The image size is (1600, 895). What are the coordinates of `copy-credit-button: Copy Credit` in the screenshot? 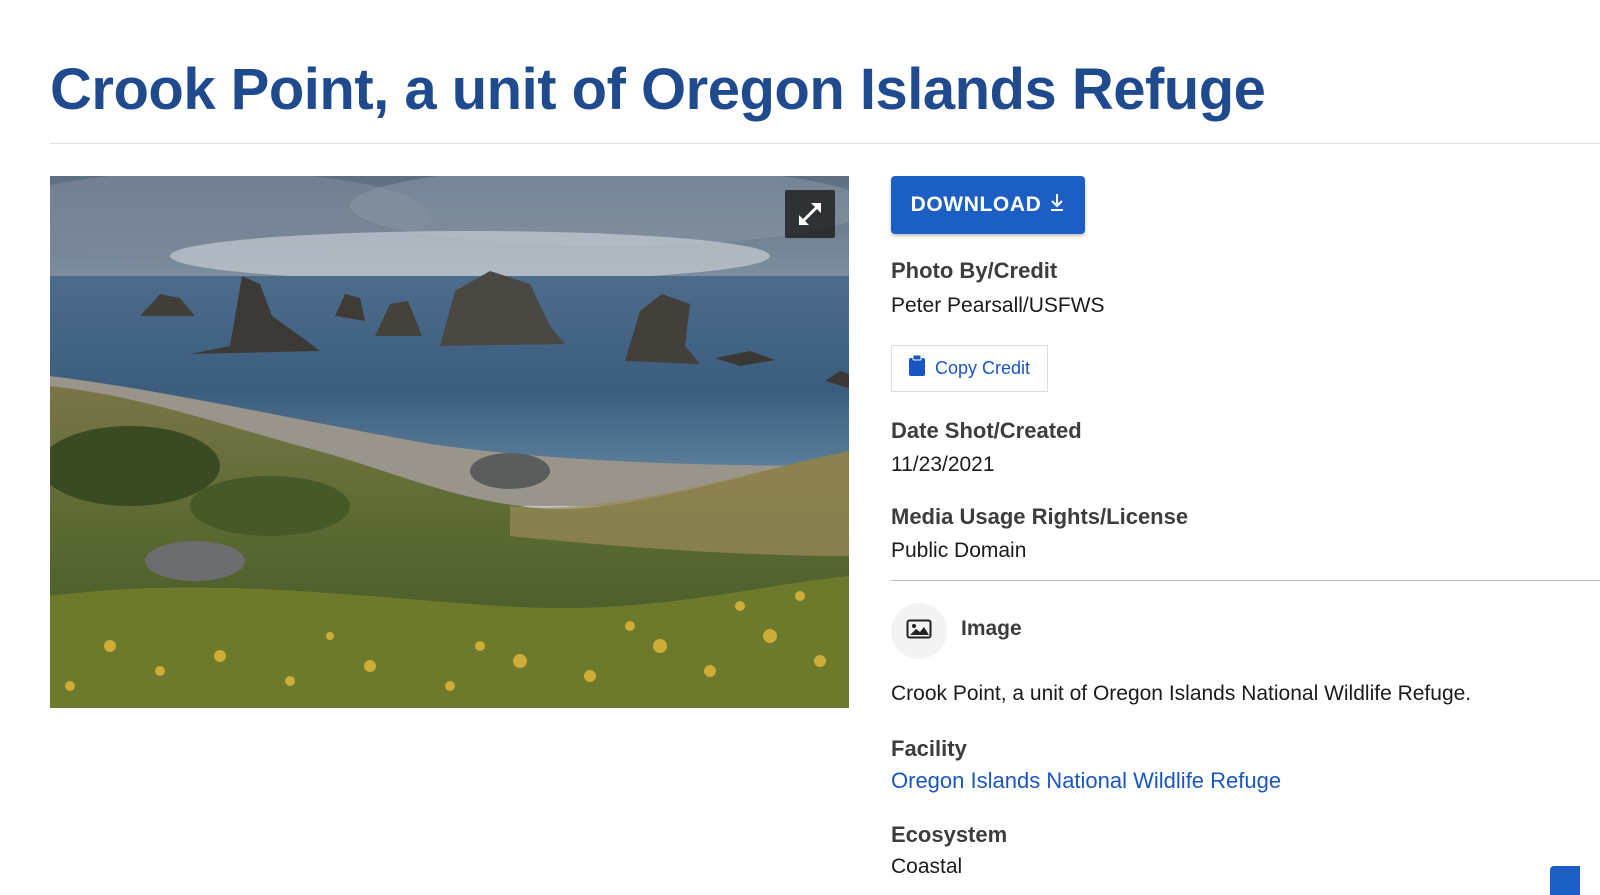 It's located at (969, 368).